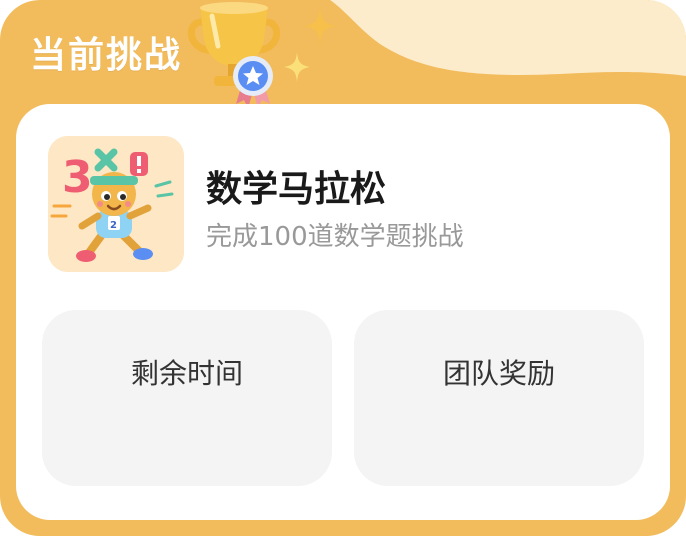  What do you see at coordinates (187, 398) in the screenshot?
I see `remaining-time-card: 剩余时间` at bounding box center [187, 398].